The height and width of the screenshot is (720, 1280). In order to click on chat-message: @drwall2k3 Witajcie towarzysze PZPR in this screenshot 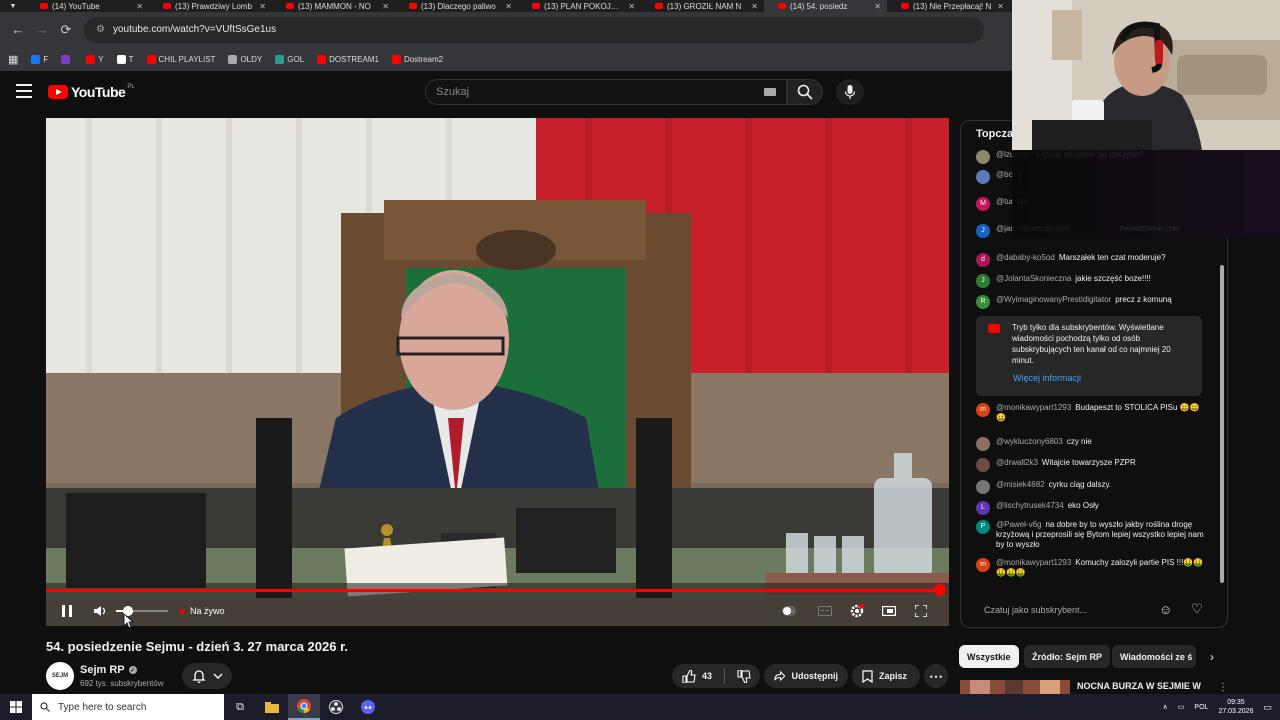, I will do `click(1091, 465)`.